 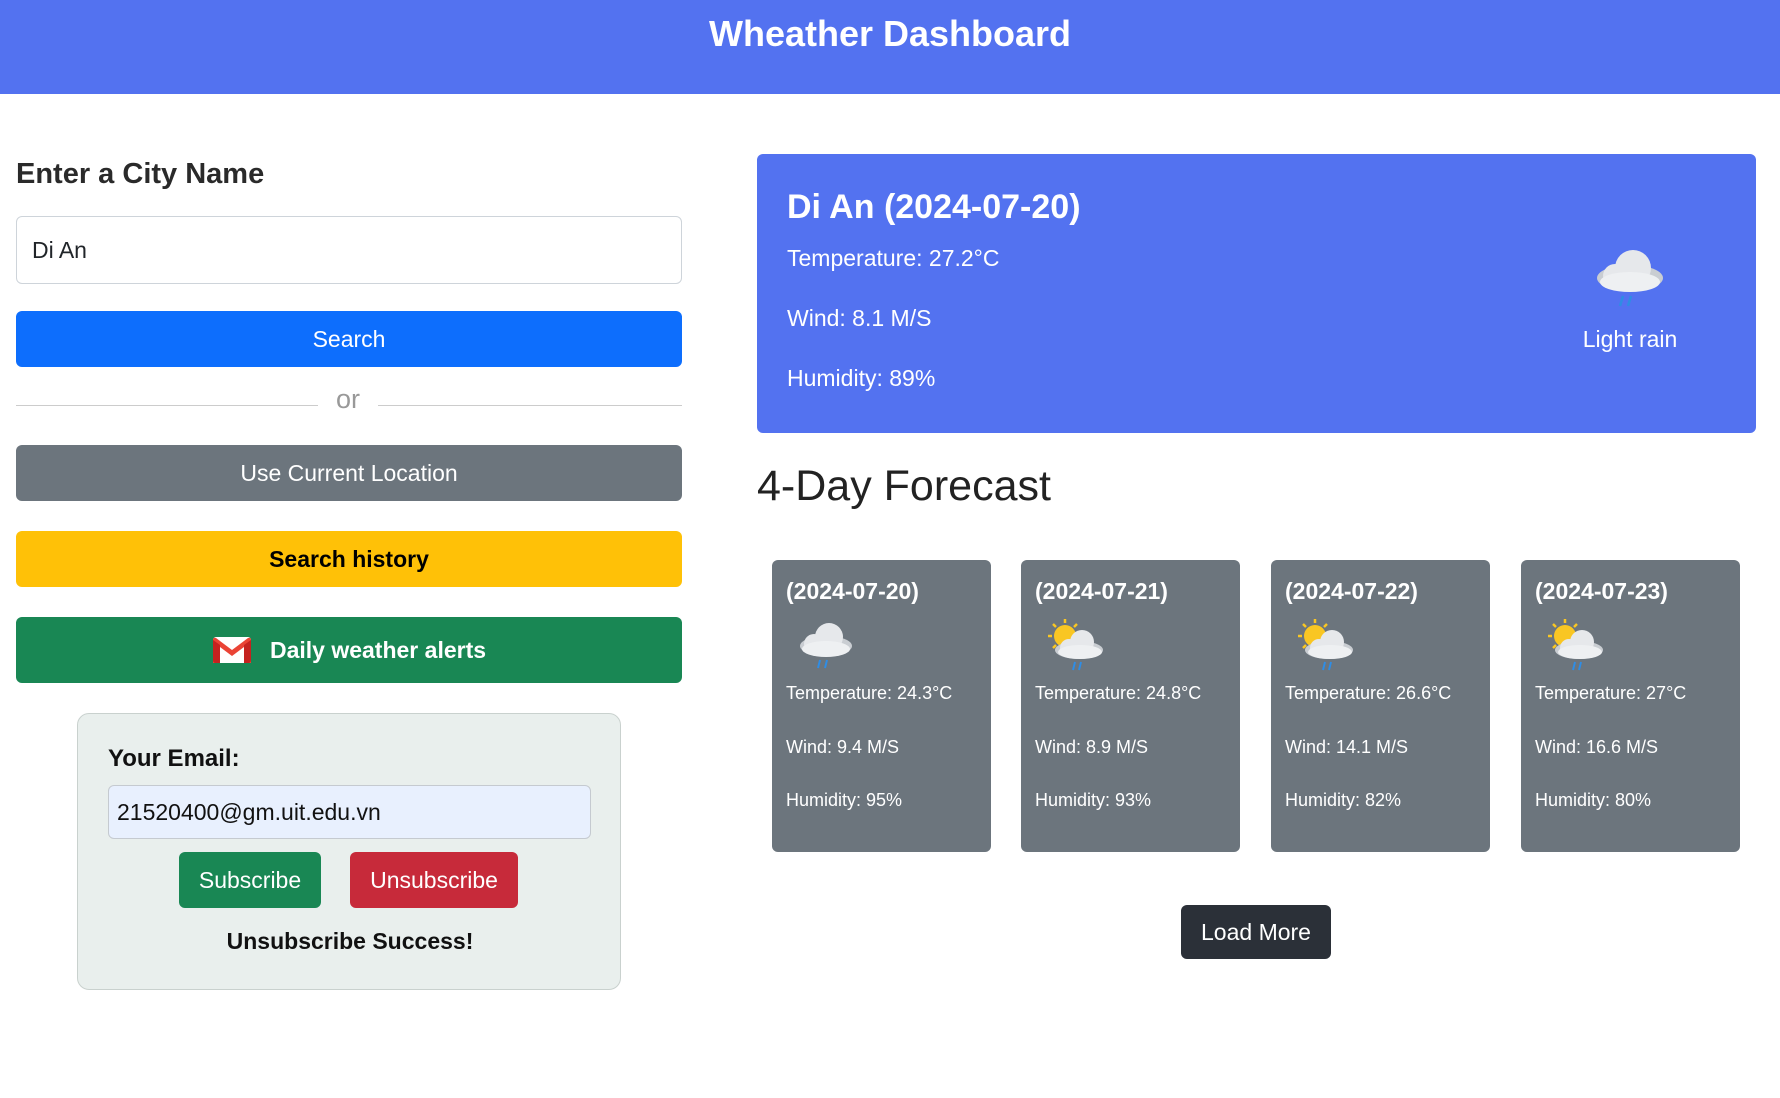 I want to click on page-title: Wheather Dashboard, so click(x=890, y=33).